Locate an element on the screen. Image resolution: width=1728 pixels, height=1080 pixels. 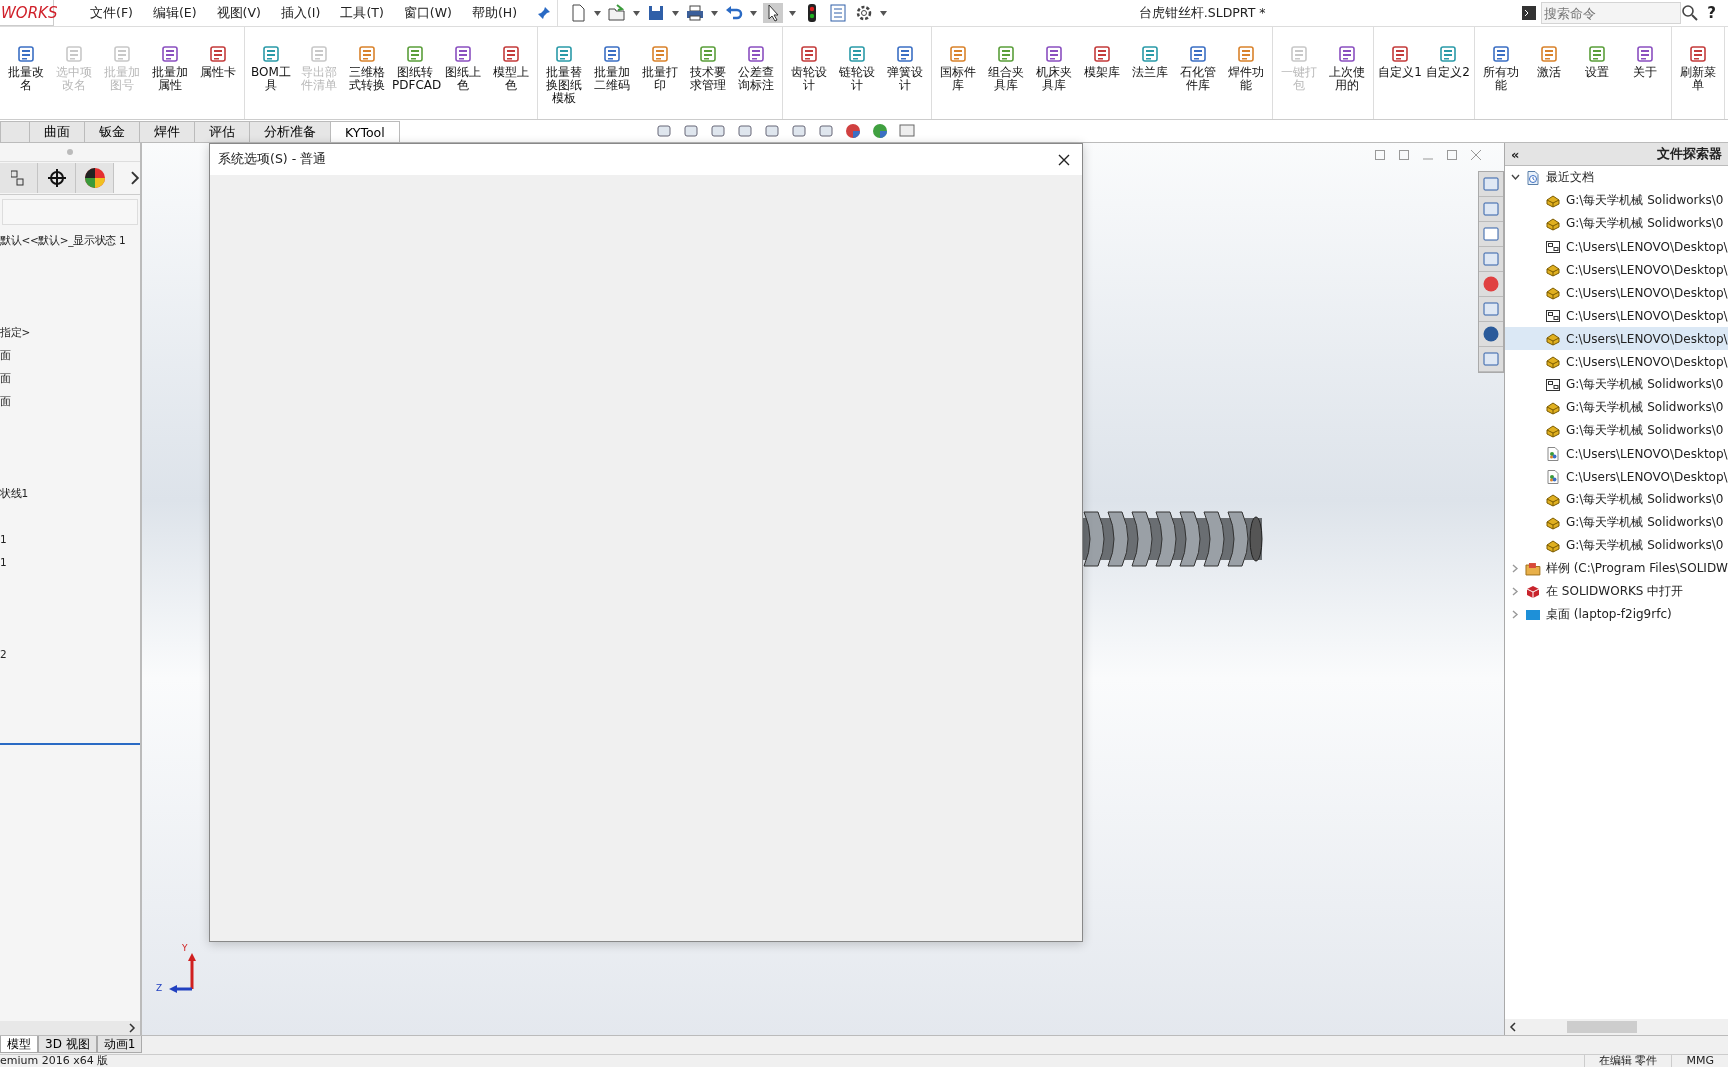
ribbon-button: 批量加二维码 is located at coordinates (612, 73).